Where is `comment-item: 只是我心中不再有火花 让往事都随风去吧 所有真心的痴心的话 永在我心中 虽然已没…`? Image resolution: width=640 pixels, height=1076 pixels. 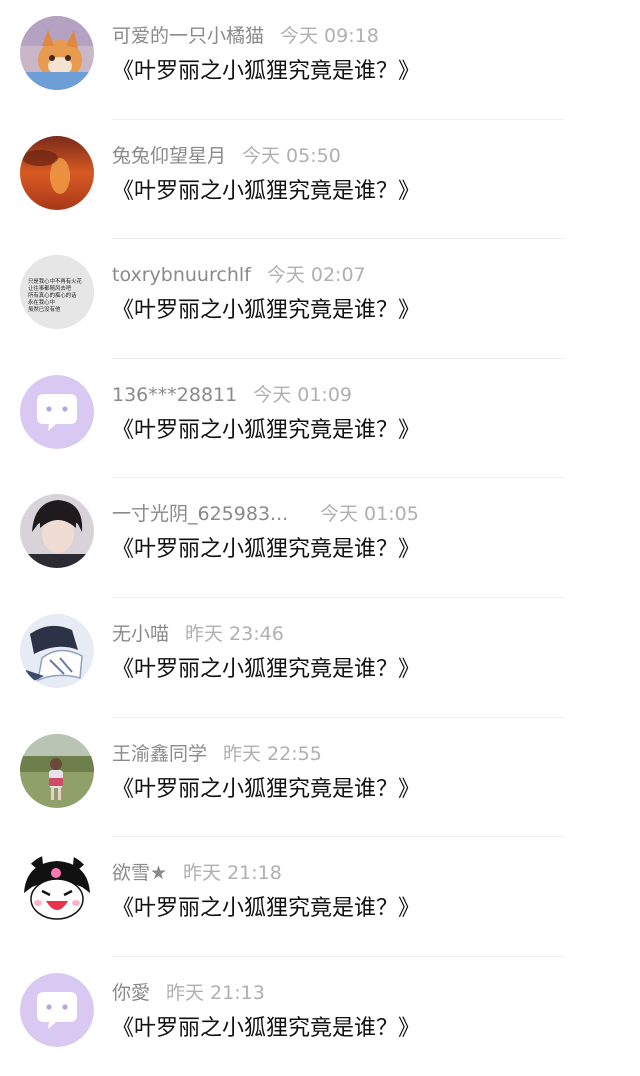 comment-item: 只是我心中不再有火花 让往事都随风去吧 所有真心的痴心的话 永在我心中 虽然已没… is located at coordinates (320, 299).